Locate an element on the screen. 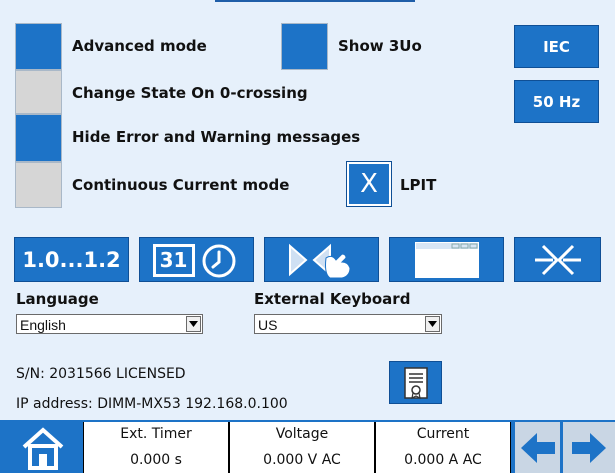 This screenshot has width=615, height=473. calendar-day: 31 is located at coordinates (173, 260).